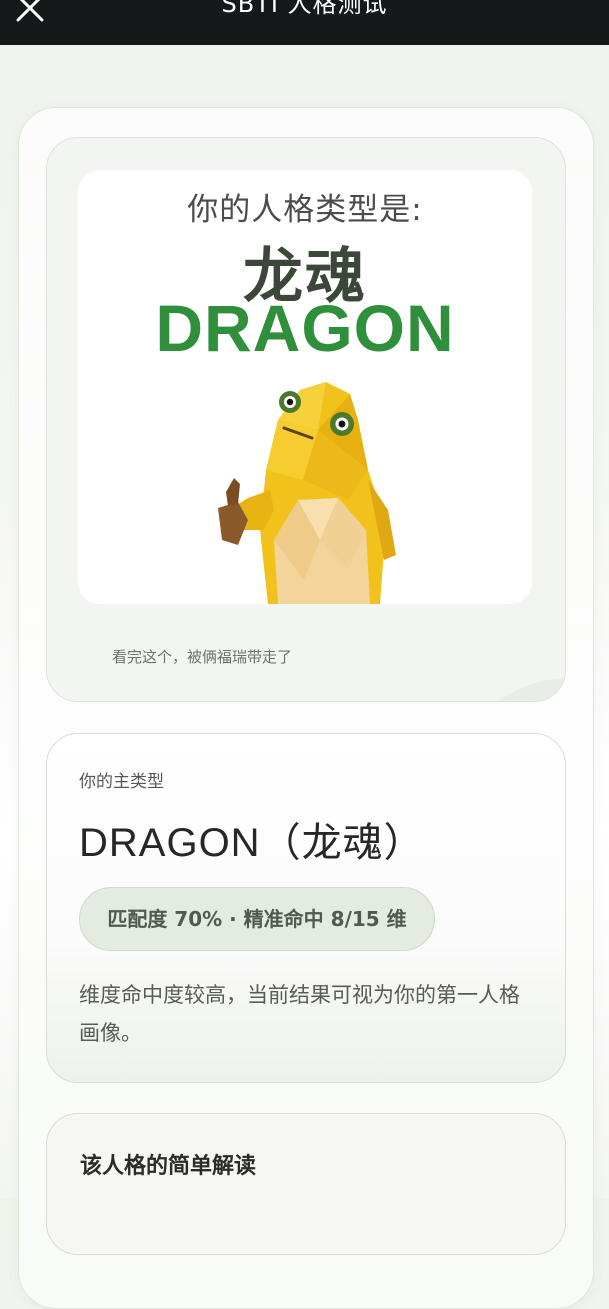 The width and height of the screenshot is (609, 1309). What do you see at coordinates (252, 843) in the screenshot?
I see `main-type-value: DRAGON（龙魂）` at bounding box center [252, 843].